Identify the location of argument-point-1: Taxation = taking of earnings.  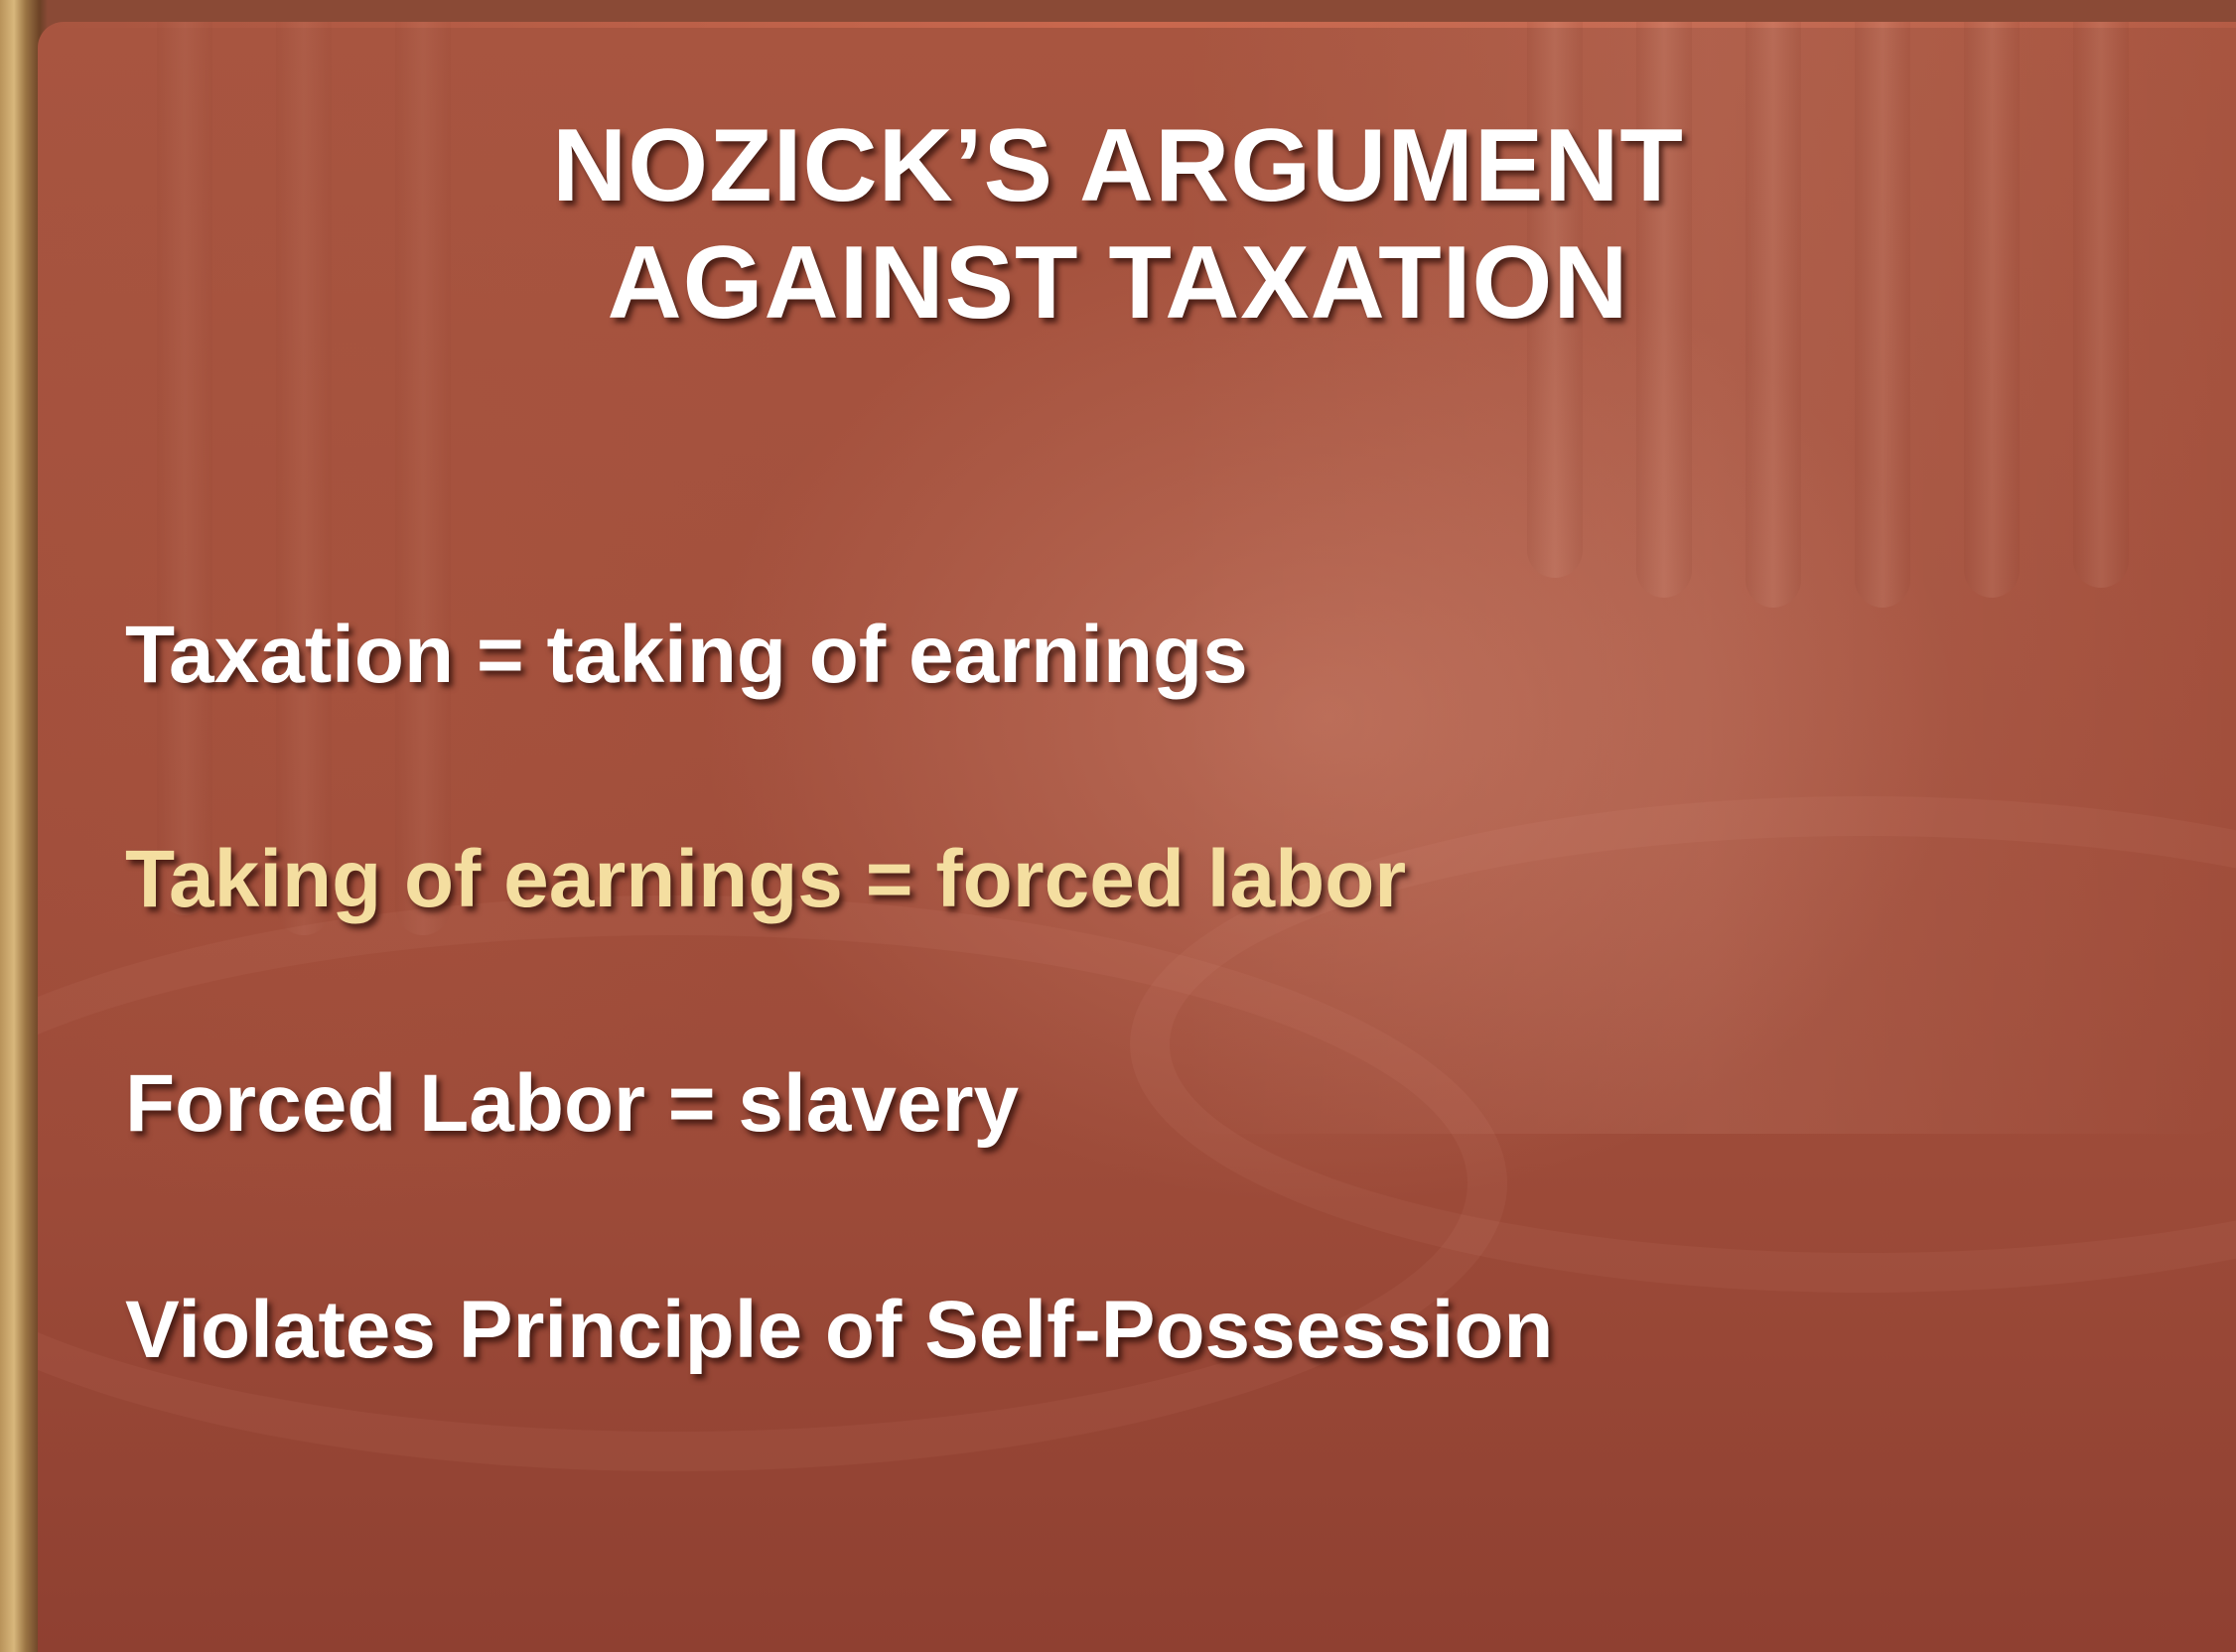
(687, 655).